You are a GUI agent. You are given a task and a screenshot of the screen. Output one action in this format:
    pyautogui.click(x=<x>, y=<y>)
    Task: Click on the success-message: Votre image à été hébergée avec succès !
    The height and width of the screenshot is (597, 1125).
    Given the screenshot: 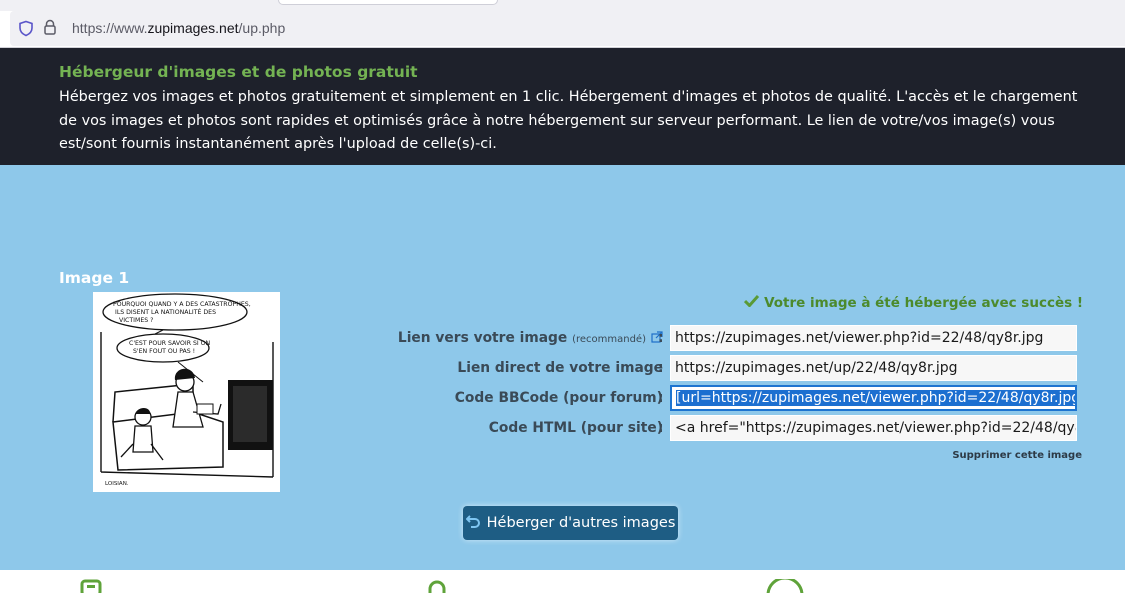 What is the action you would take?
    pyautogui.click(x=913, y=302)
    